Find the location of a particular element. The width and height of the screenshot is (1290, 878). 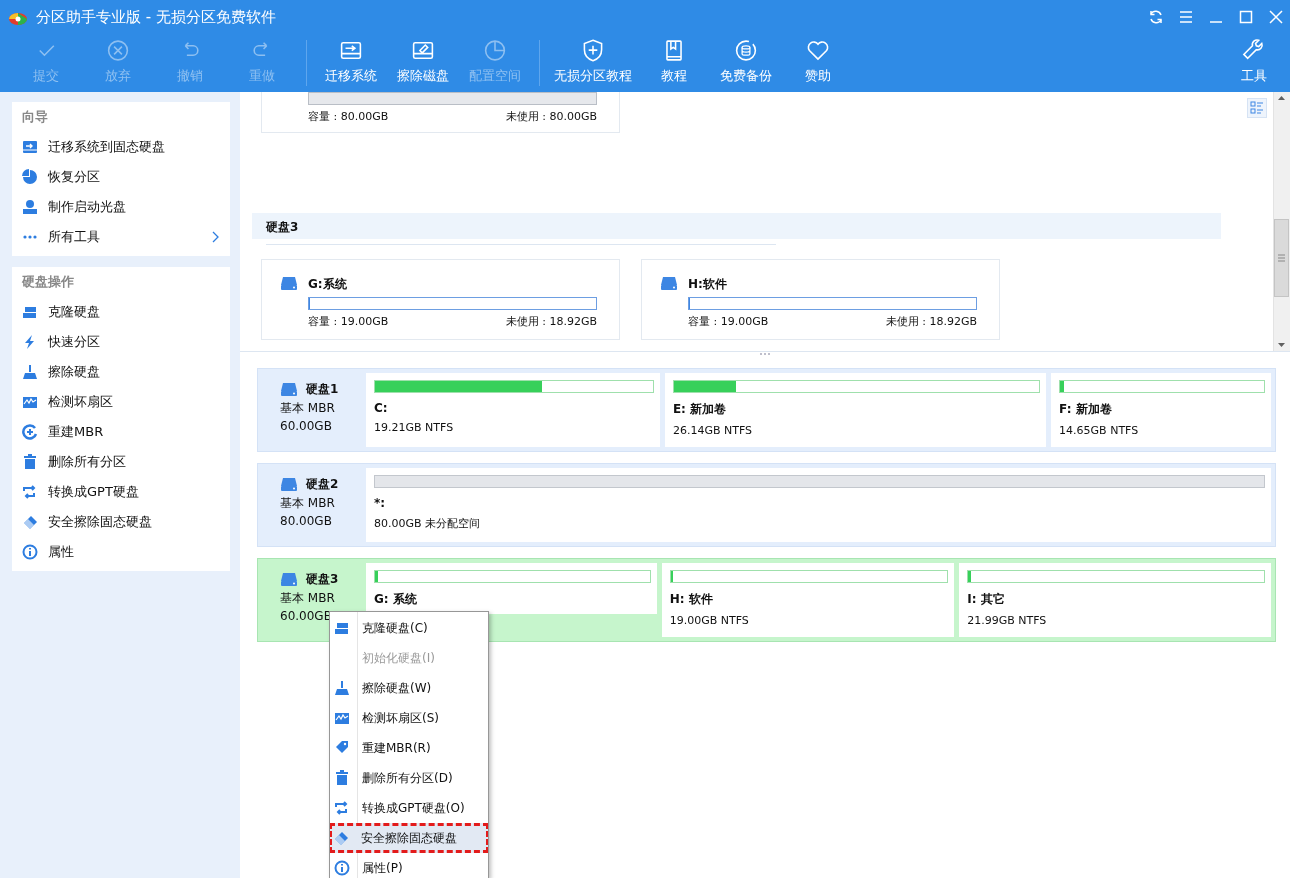

toolbar-button: 免费备份 is located at coordinates (746, 63).